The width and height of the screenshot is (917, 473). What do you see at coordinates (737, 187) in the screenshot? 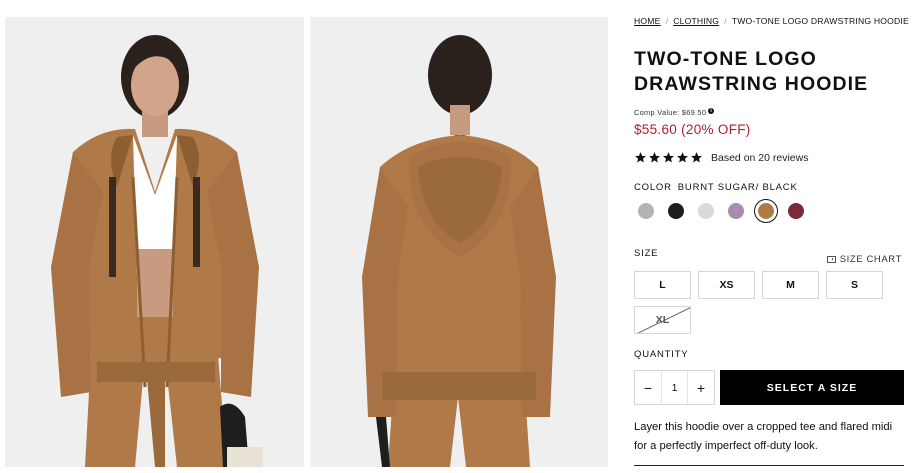
I see `selected-color-name: BURNT SUGAR/ BLACK` at bounding box center [737, 187].